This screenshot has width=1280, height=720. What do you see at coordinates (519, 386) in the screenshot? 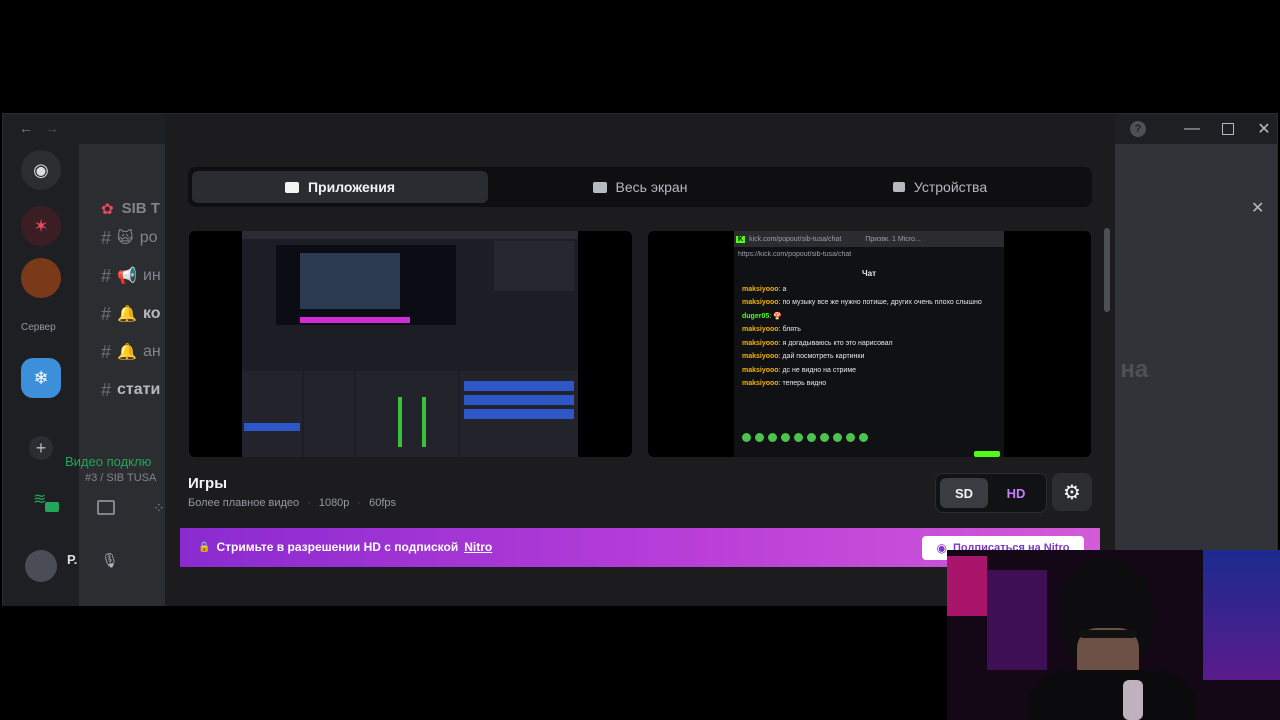
I see `obs-start-stream-button` at bounding box center [519, 386].